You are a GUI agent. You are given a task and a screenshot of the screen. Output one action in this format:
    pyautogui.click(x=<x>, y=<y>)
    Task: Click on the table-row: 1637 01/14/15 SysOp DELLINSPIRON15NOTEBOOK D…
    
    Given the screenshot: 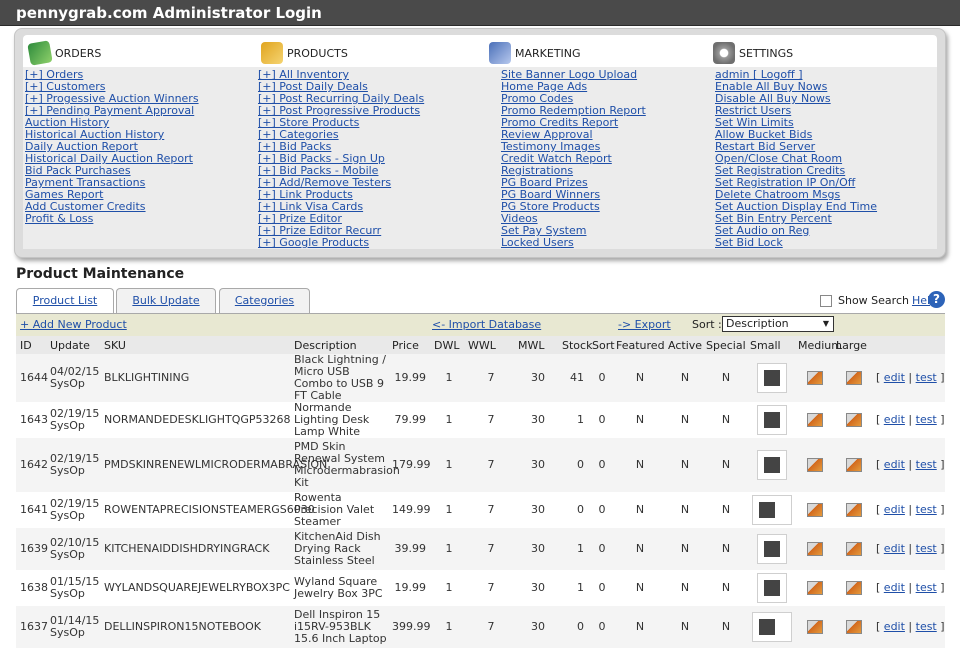 What is the action you would take?
    pyautogui.click(x=480, y=627)
    